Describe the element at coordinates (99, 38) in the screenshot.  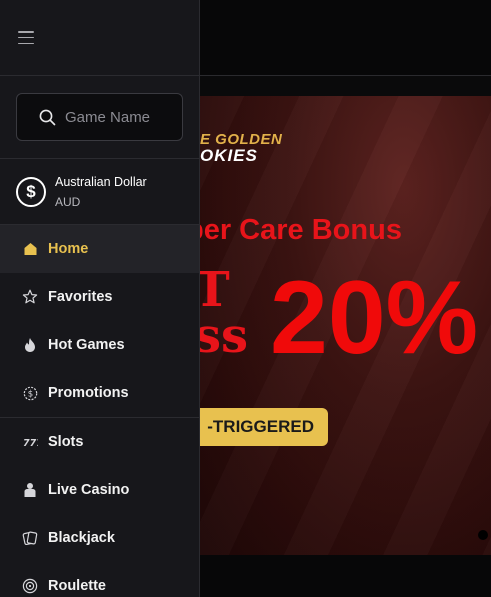
I see `sidebar-header` at that location.